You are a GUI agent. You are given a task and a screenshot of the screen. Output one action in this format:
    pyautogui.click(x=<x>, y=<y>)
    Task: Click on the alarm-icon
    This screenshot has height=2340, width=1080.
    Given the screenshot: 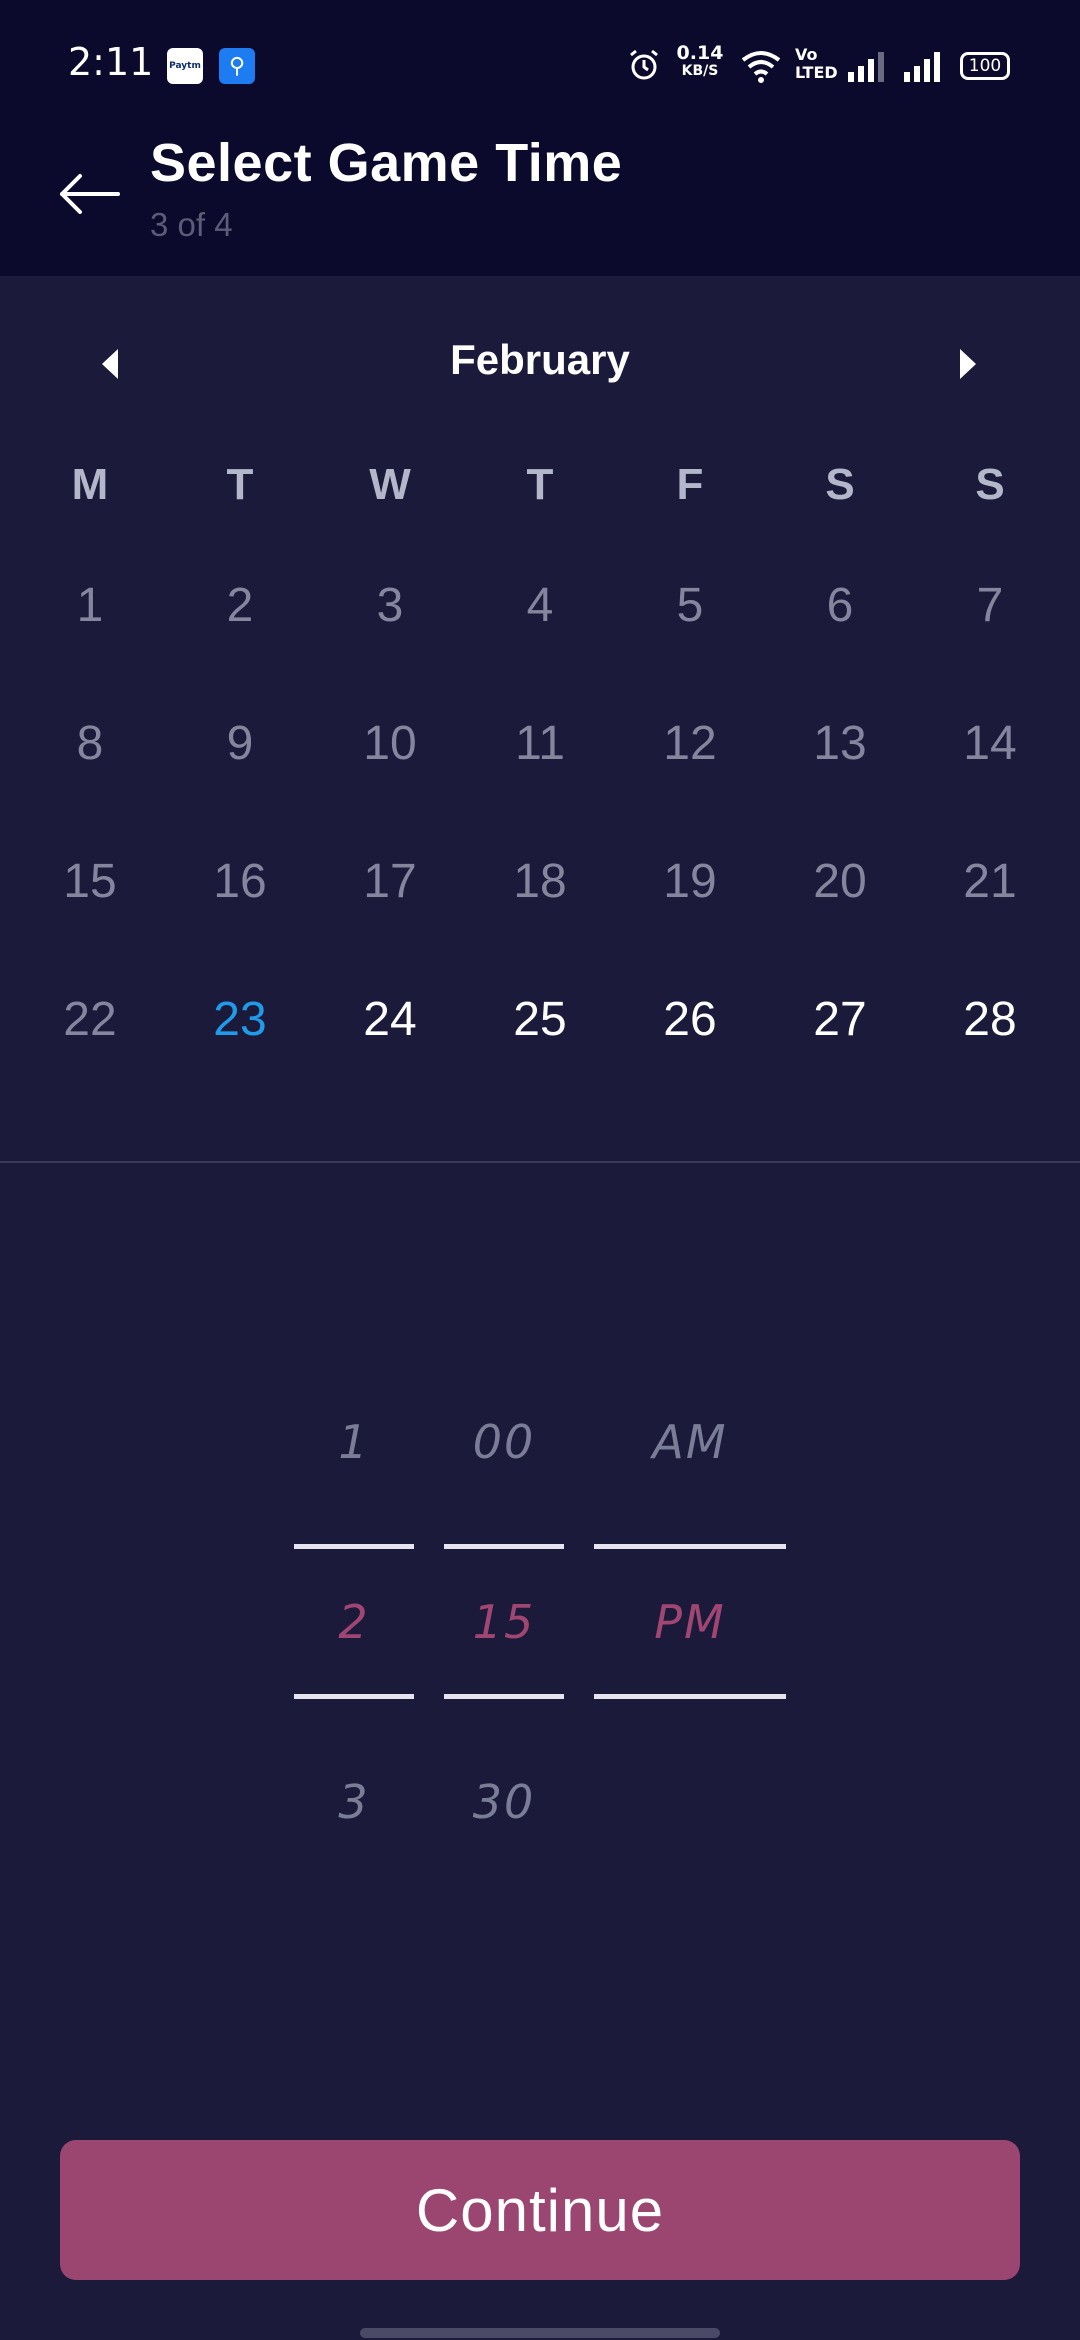 What is the action you would take?
    pyautogui.click(x=644, y=64)
    